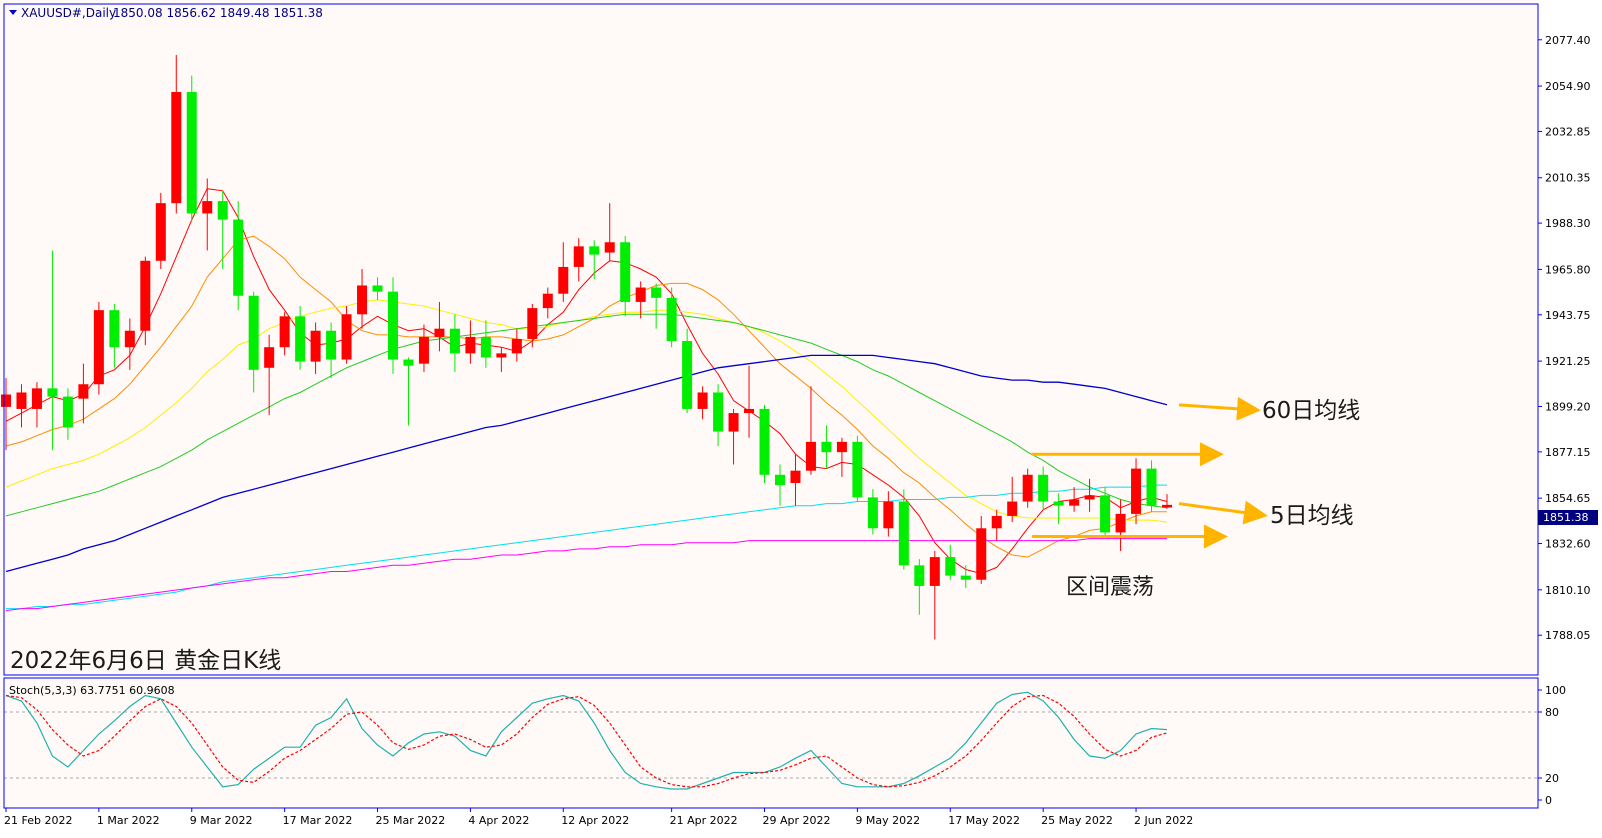 This screenshot has height=838, width=1602. I want to click on price-tick-label: 1988.30, so click(1568, 223).